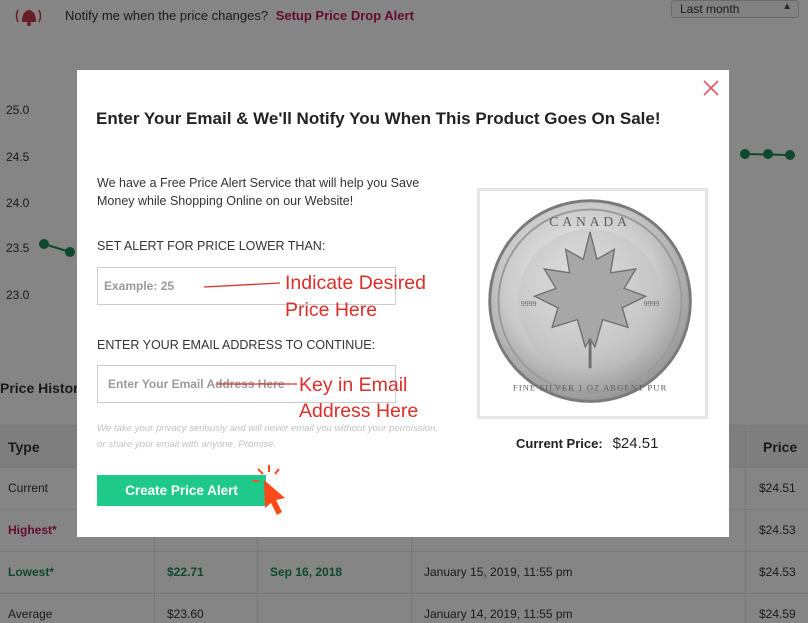 Image resolution: width=808 pixels, height=623 pixels. I want to click on email-label: ENTER YOUR EMAIL ADDRESS TO CONTINUE:, so click(236, 345).